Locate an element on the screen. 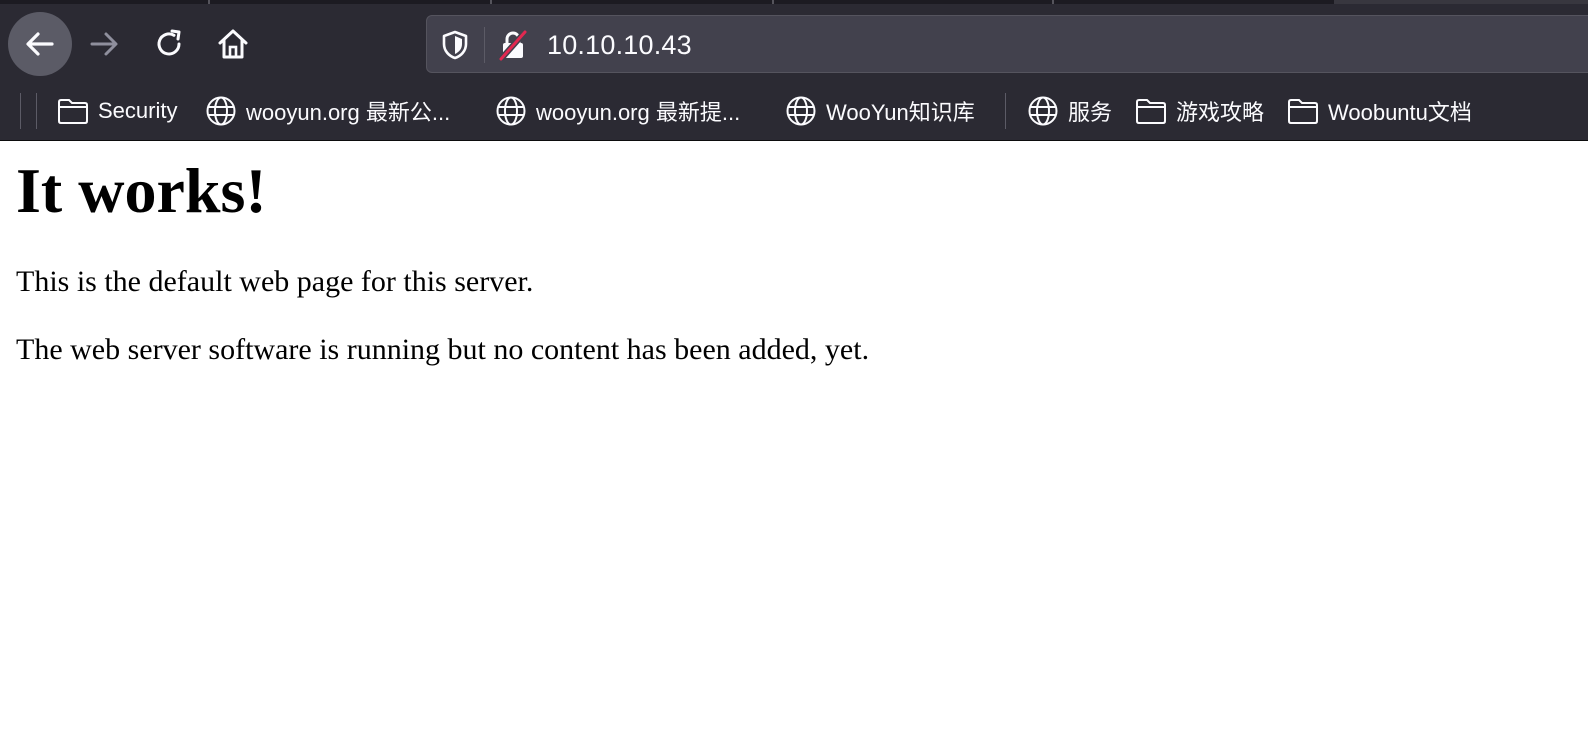 The width and height of the screenshot is (1588, 738). back-button is located at coordinates (40, 44).